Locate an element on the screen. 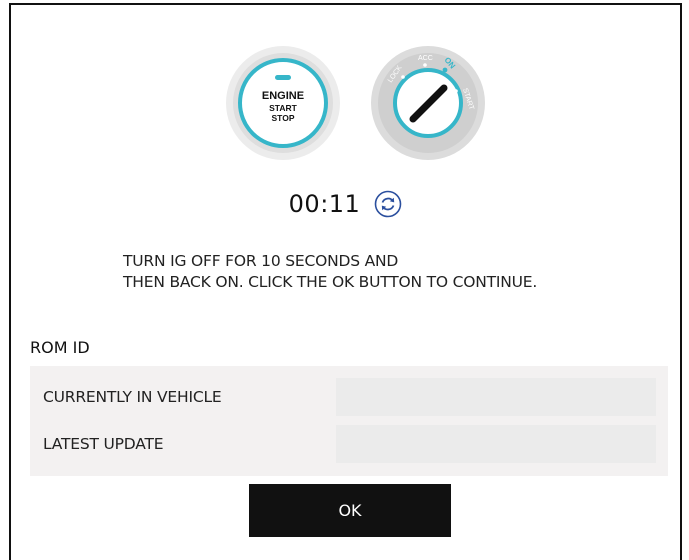 Image resolution: width=689 pixels, height=560 pixels. start-label: START is located at coordinates (283, 108).